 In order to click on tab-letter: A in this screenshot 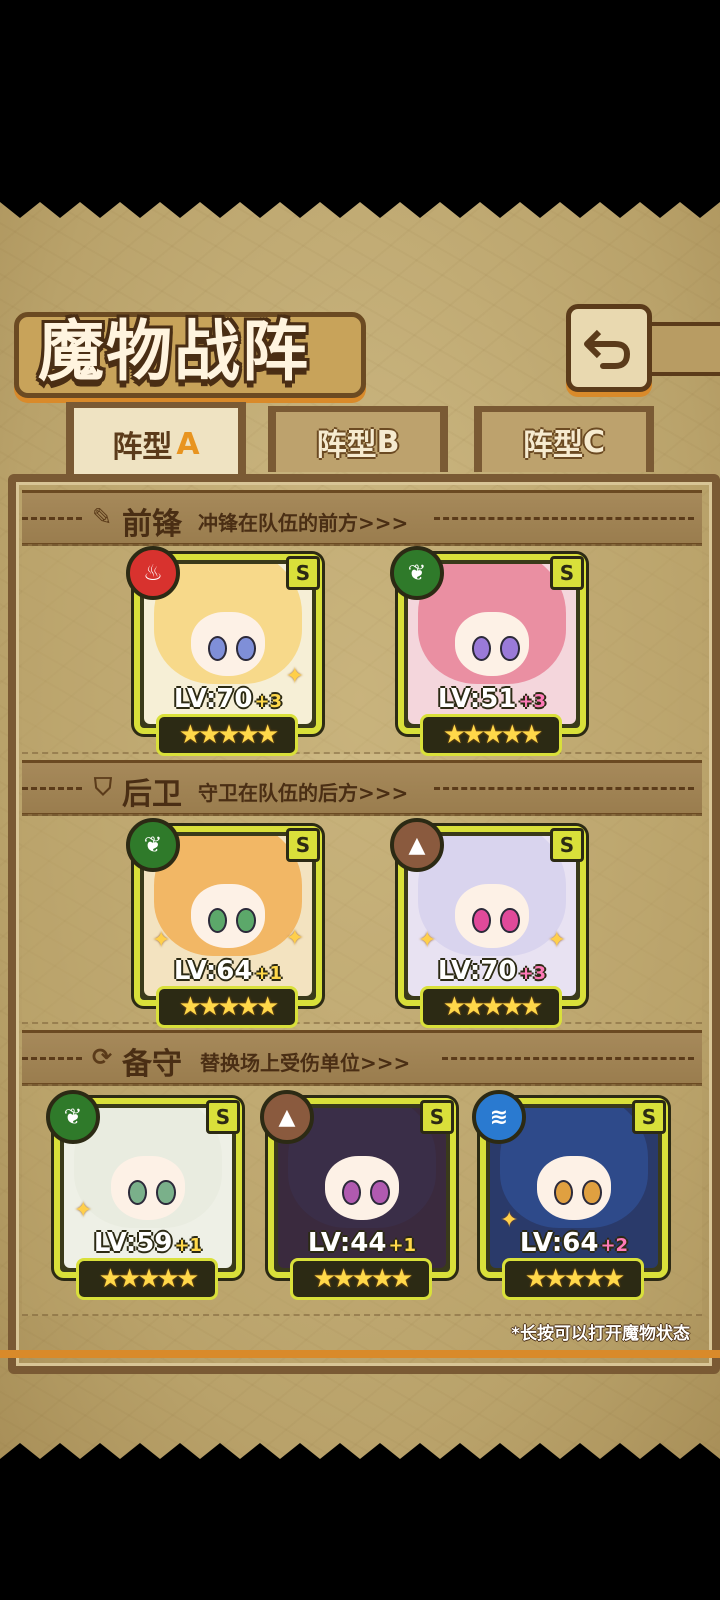, I will do `click(188, 444)`.